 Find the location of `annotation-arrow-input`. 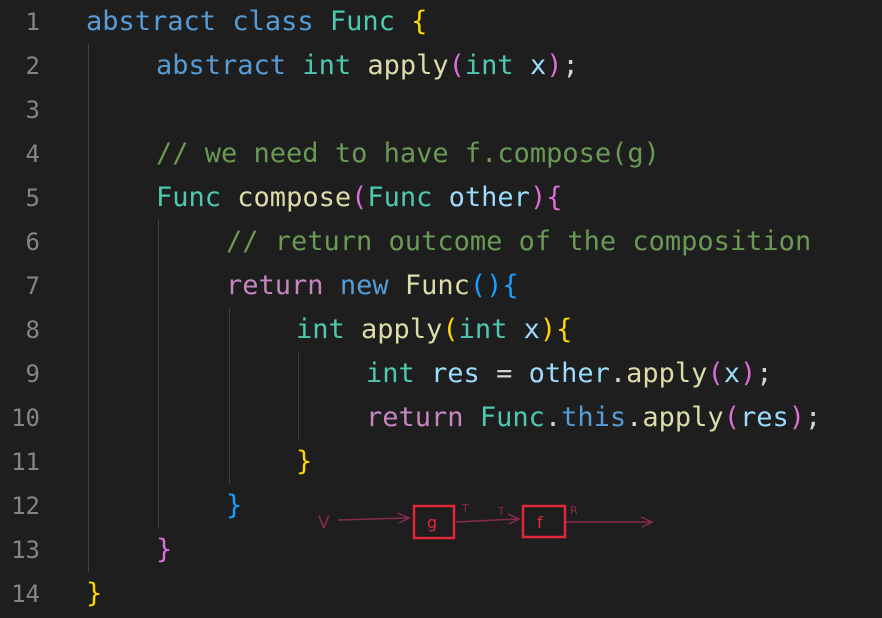

annotation-arrow-input is located at coordinates (374, 518).